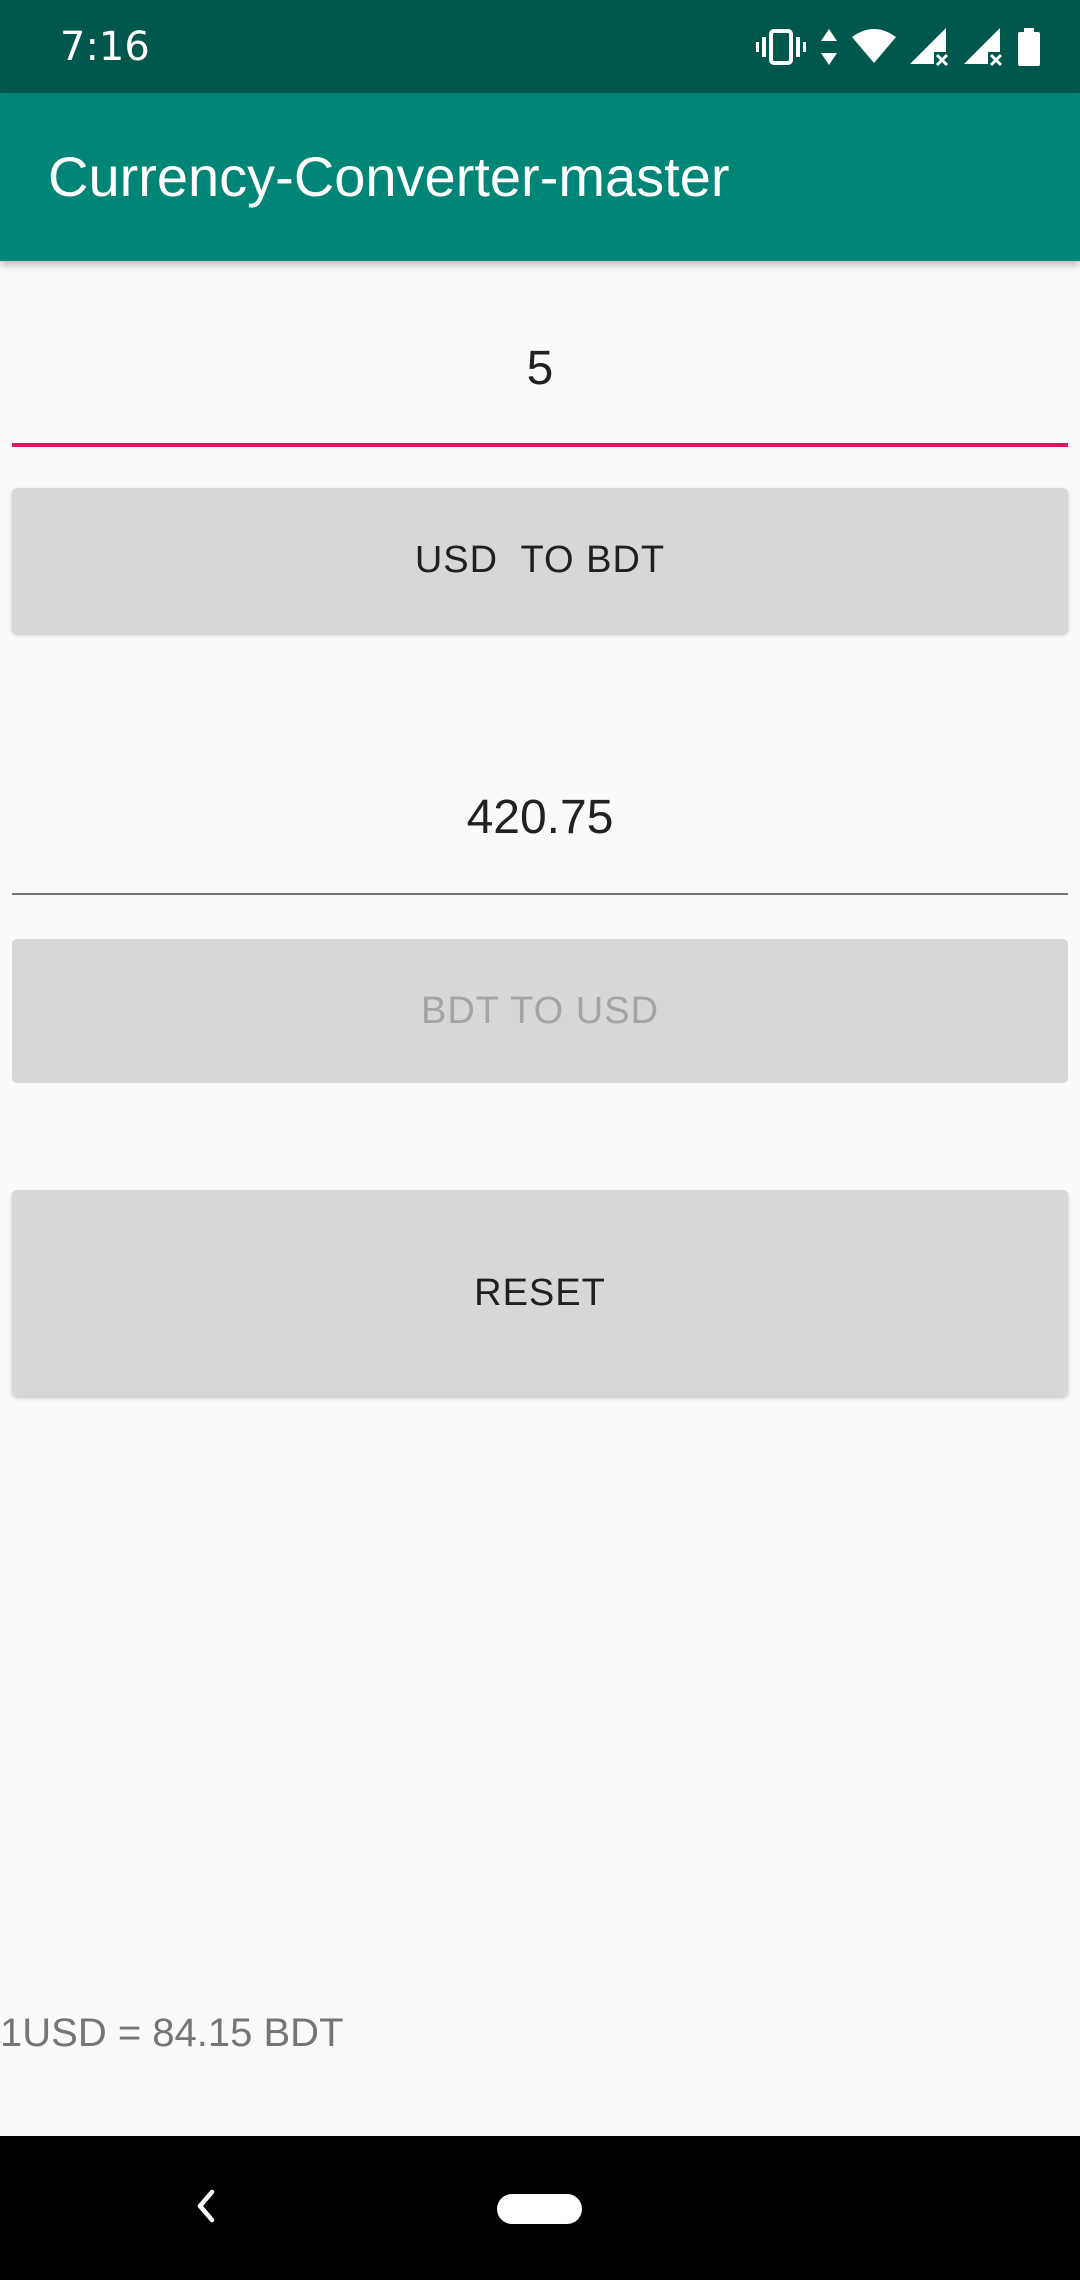 The image size is (1080, 2280). What do you see at coordinates (540, 445) in the screenshot?
I see `usd-input-underline` at bounding box center [540, 445].